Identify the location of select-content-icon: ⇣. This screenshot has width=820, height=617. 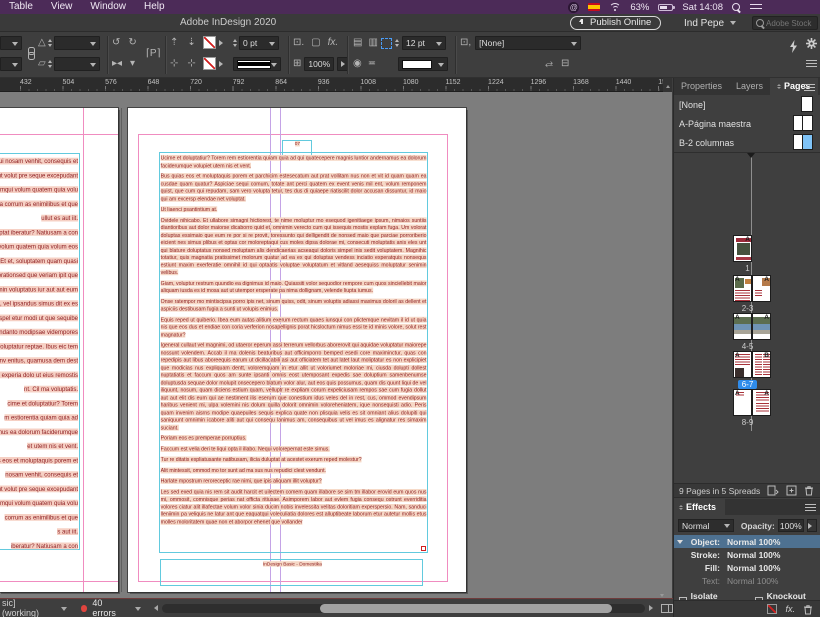
(191, 43).